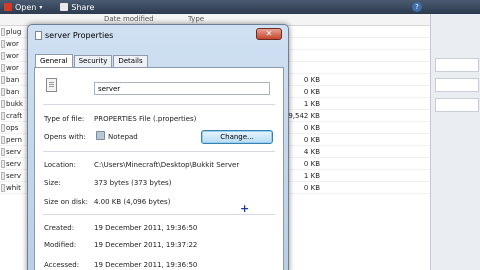 The image size is (480, 270). What do you see at coordinates (54, 61) in the screenshot?
I see `tab-general: General` at bounding box center [54, 61].